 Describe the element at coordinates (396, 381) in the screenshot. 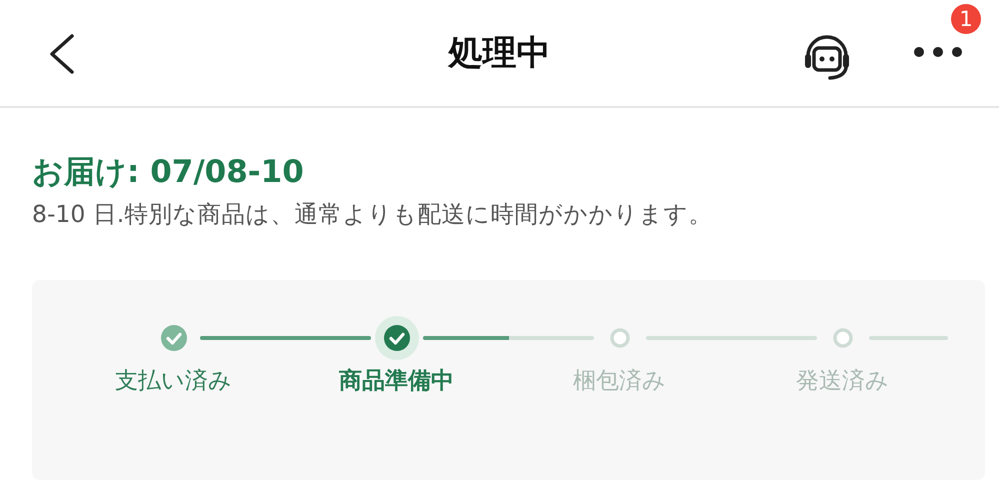

I see `step-label: 商品準備中` at that location.